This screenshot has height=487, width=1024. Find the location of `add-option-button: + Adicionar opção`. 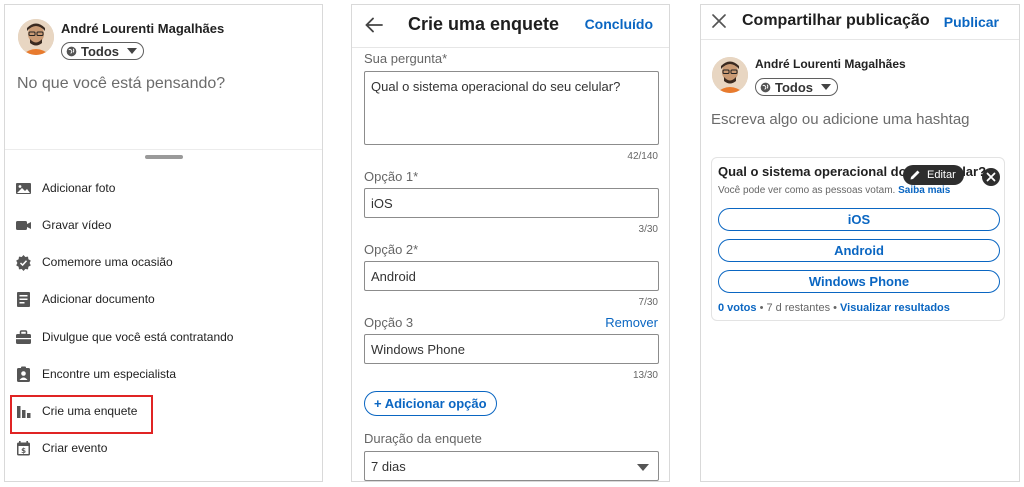

add-option-button: + Adicionar opção is located at coordinates (430, 403).